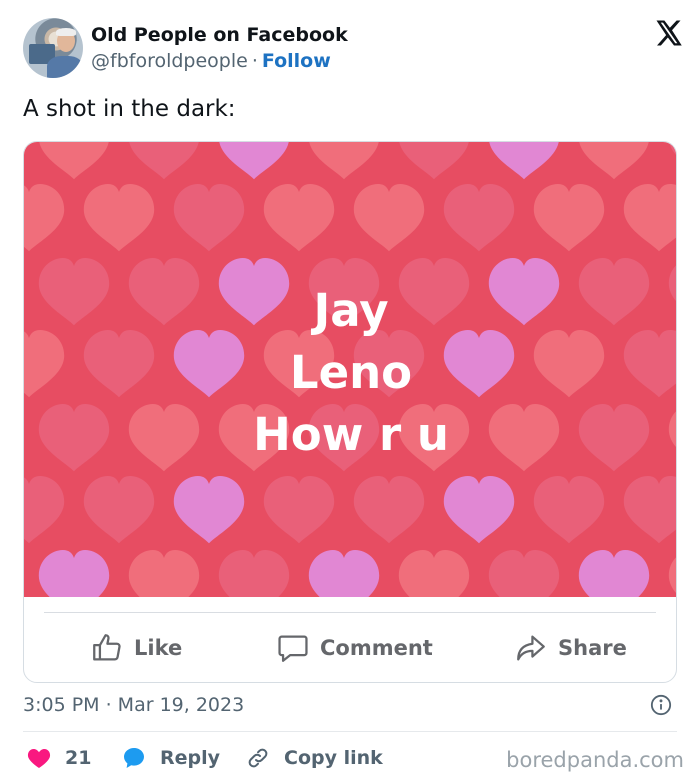 The image size is (700, 784). What do you see at coordinates (668, 33) in the screenshot?
I see `x-logo-icon` at bounding box center [668, 33].